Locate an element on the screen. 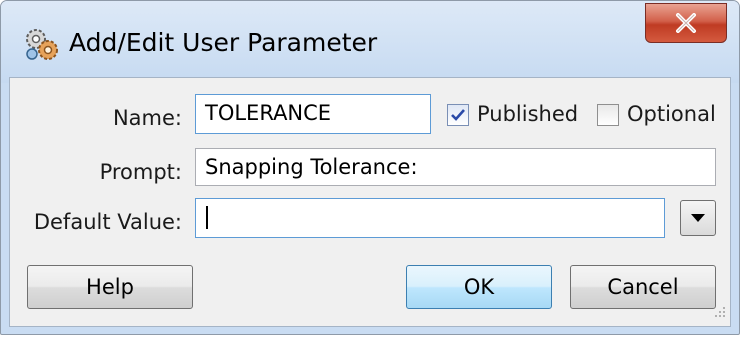 The height and width of the screenshot is (339, 744). name-label: Name: is located at coordinates (147, 118).